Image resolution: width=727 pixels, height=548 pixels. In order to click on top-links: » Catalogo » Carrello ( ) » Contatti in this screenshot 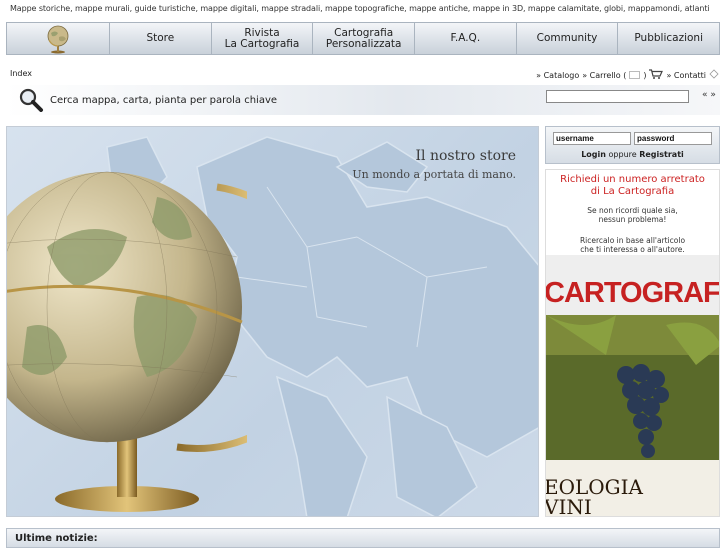, I will do `click(627, 75)`.